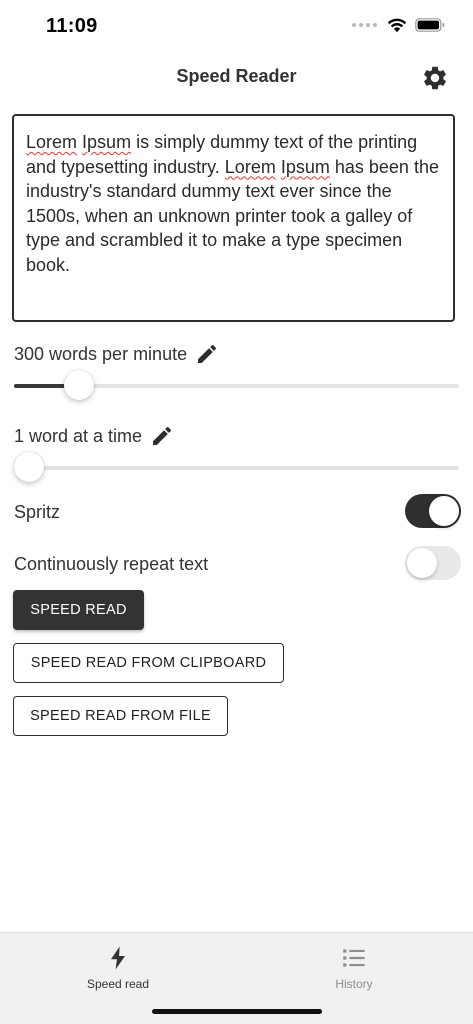 The width and height of the screenshot is (473, 1024). I want to click on battery-icon, so click(430, 25).